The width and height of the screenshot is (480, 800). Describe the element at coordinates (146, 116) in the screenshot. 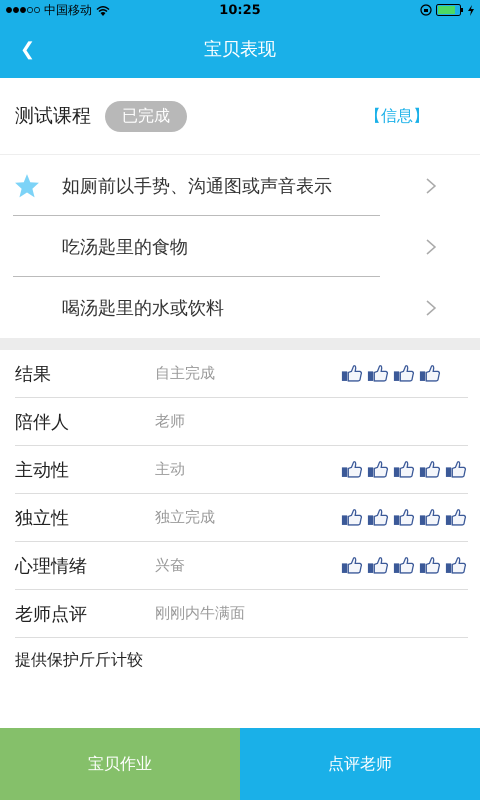

I see `status-badge: 已完成` at that location.